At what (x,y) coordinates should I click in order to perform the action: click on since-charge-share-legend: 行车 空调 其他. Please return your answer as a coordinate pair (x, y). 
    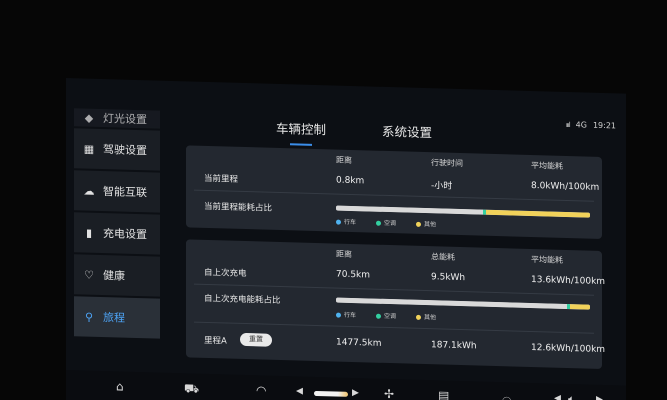
    Looking at the image, I should click on (386, 315).